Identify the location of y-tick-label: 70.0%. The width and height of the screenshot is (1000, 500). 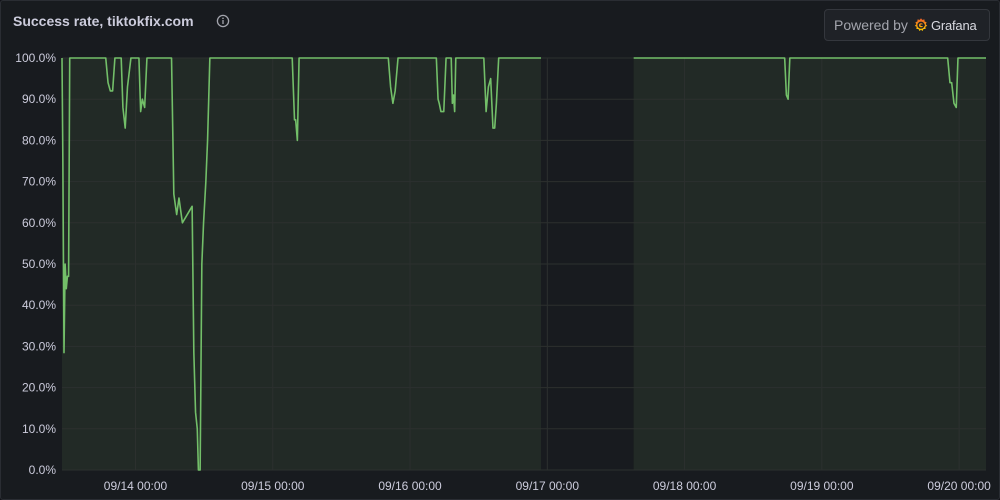
(39, 182).